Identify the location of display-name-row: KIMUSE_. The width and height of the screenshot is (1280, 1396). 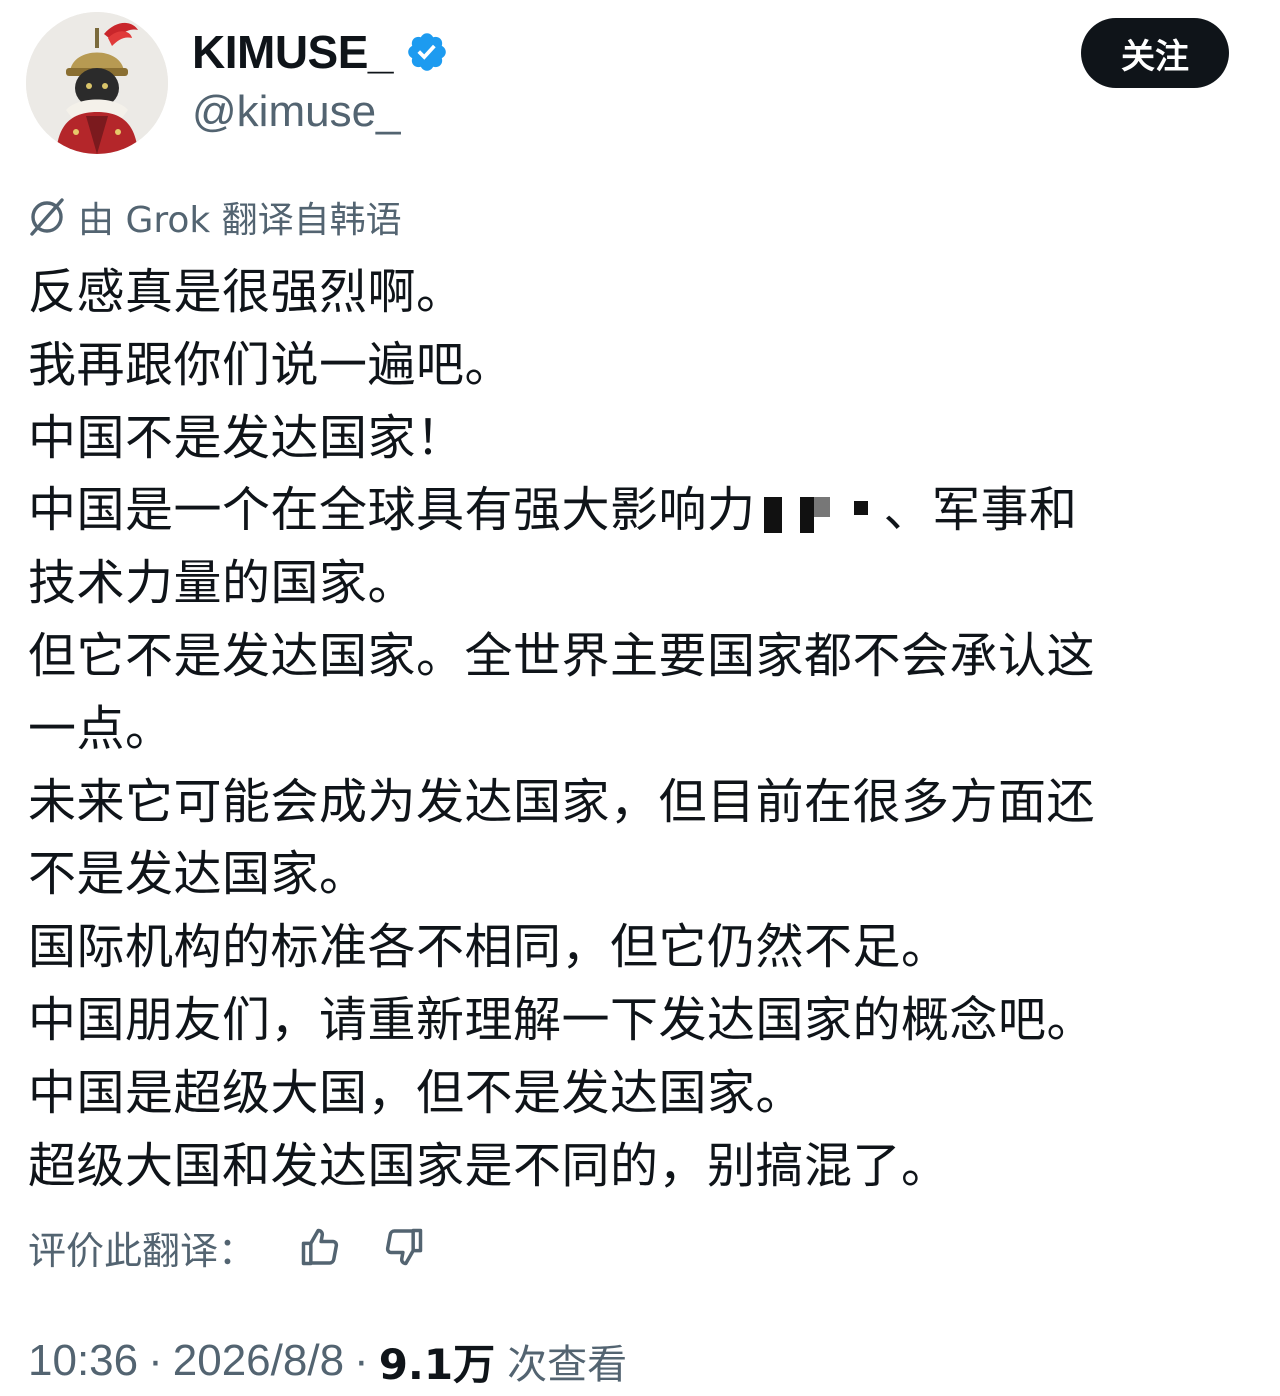
(320, 52).